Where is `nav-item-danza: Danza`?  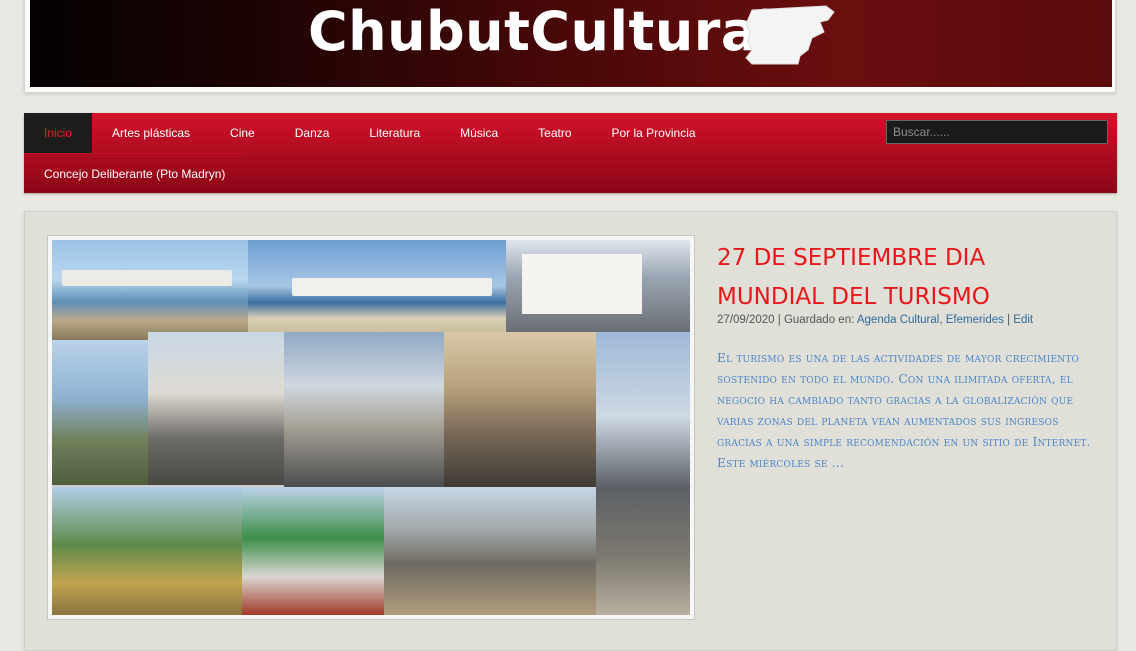 nav-item-danza: Danza is located at coordinates (312, 133).